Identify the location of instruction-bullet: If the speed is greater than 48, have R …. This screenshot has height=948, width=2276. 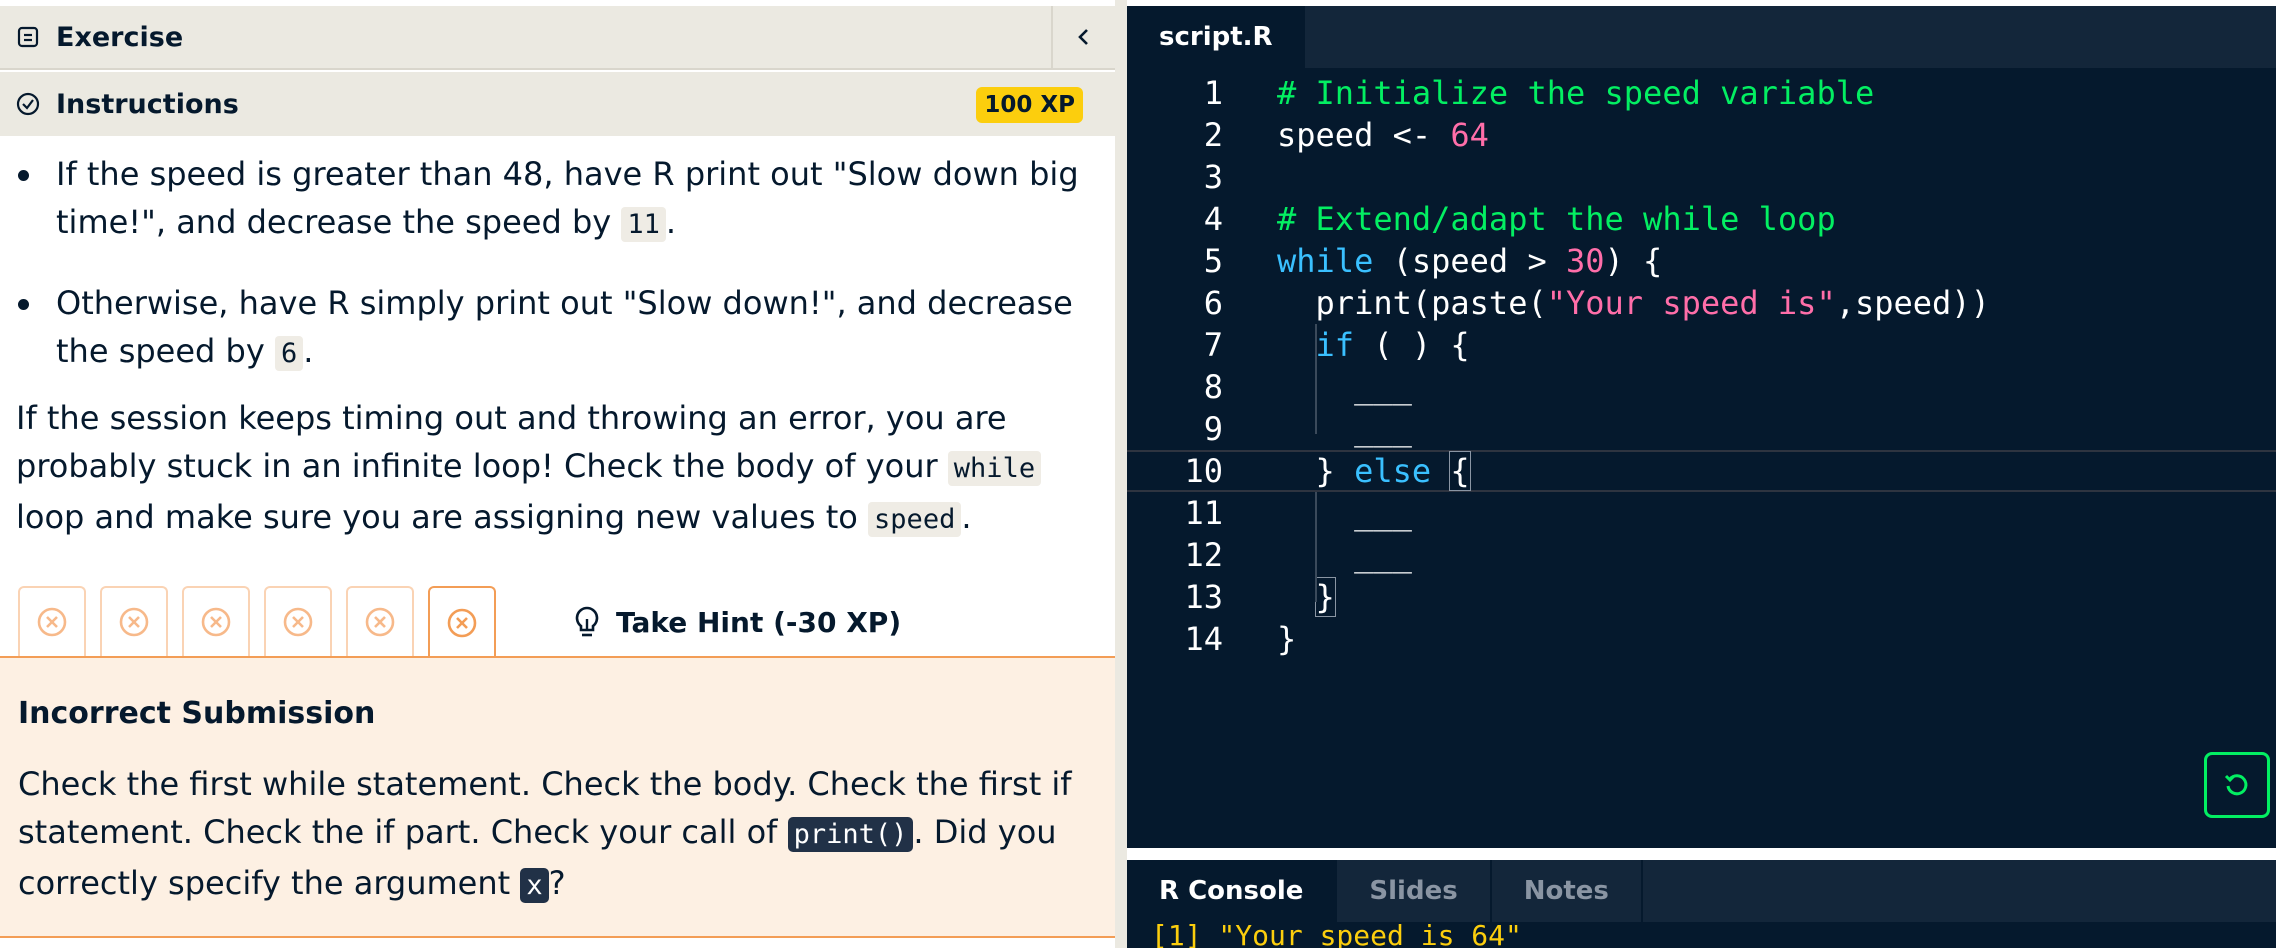
(555, 199).